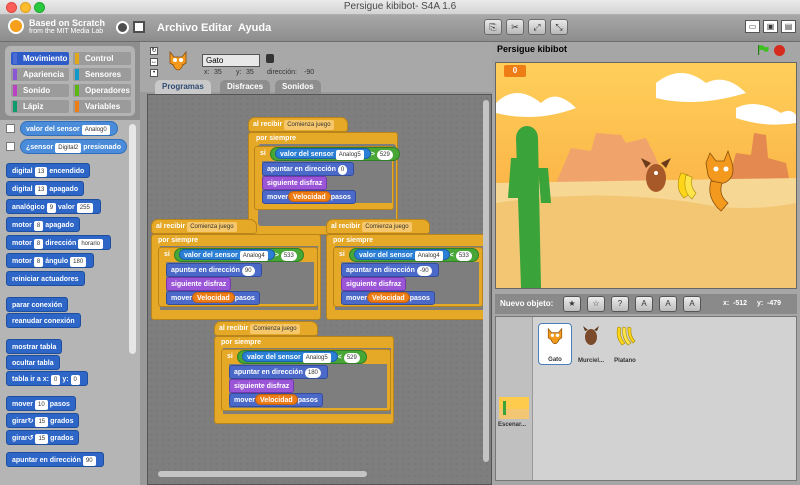 The width and height of the screenshot is (800, 485). Describe the element at coordinates (559, 27) in the screenshot. I see `shrink-tool-icon: ⤡` at that location.